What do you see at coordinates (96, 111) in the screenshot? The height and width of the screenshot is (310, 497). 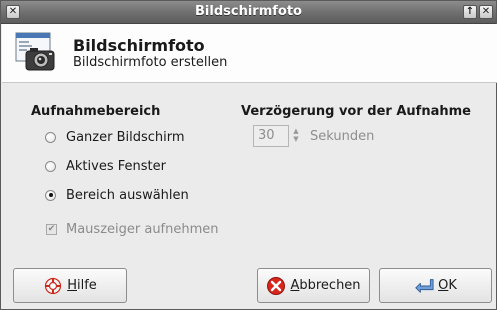 I see `capture-area-heading: Aufnahmebereich` at bounding box center [96, 111].